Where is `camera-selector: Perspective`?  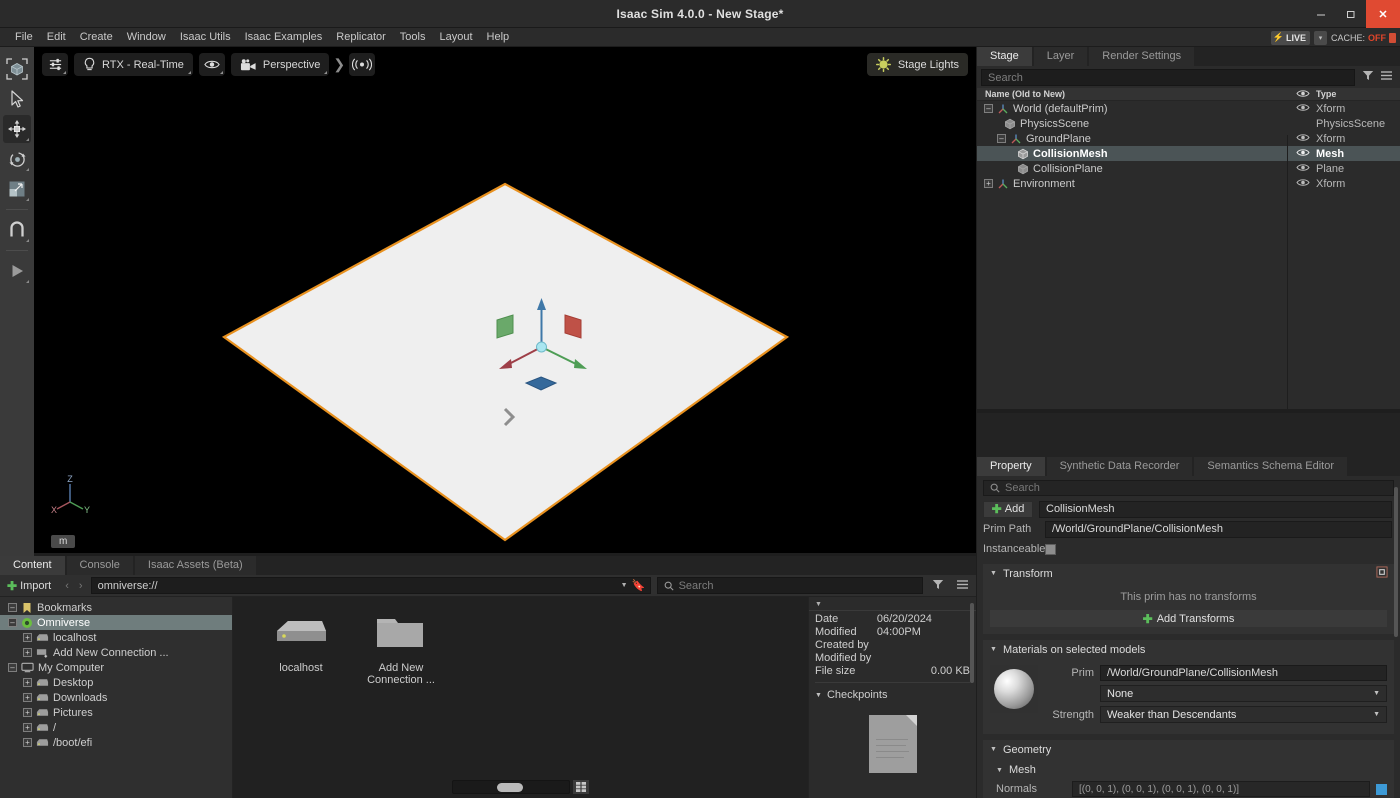 camera-selector: Perspective is located at coordinates (280, 64).